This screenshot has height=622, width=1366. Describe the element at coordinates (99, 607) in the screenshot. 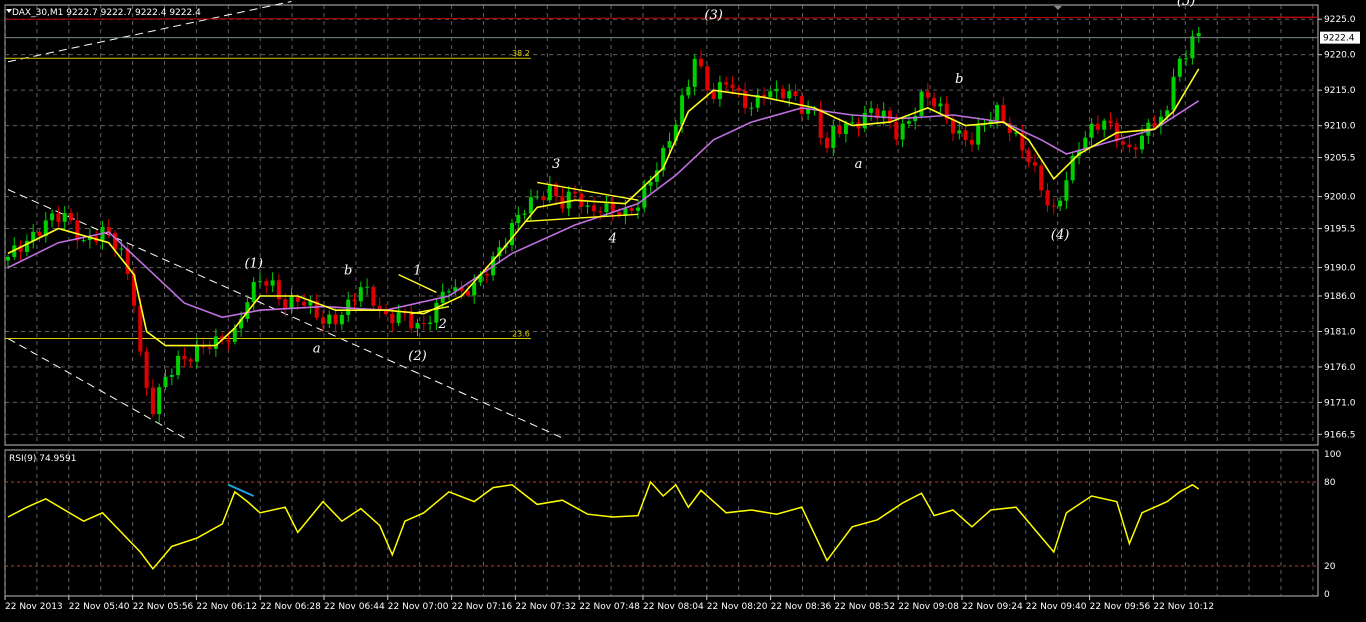

I see `time-tick-label: 22 Nov 05:40` at that location.